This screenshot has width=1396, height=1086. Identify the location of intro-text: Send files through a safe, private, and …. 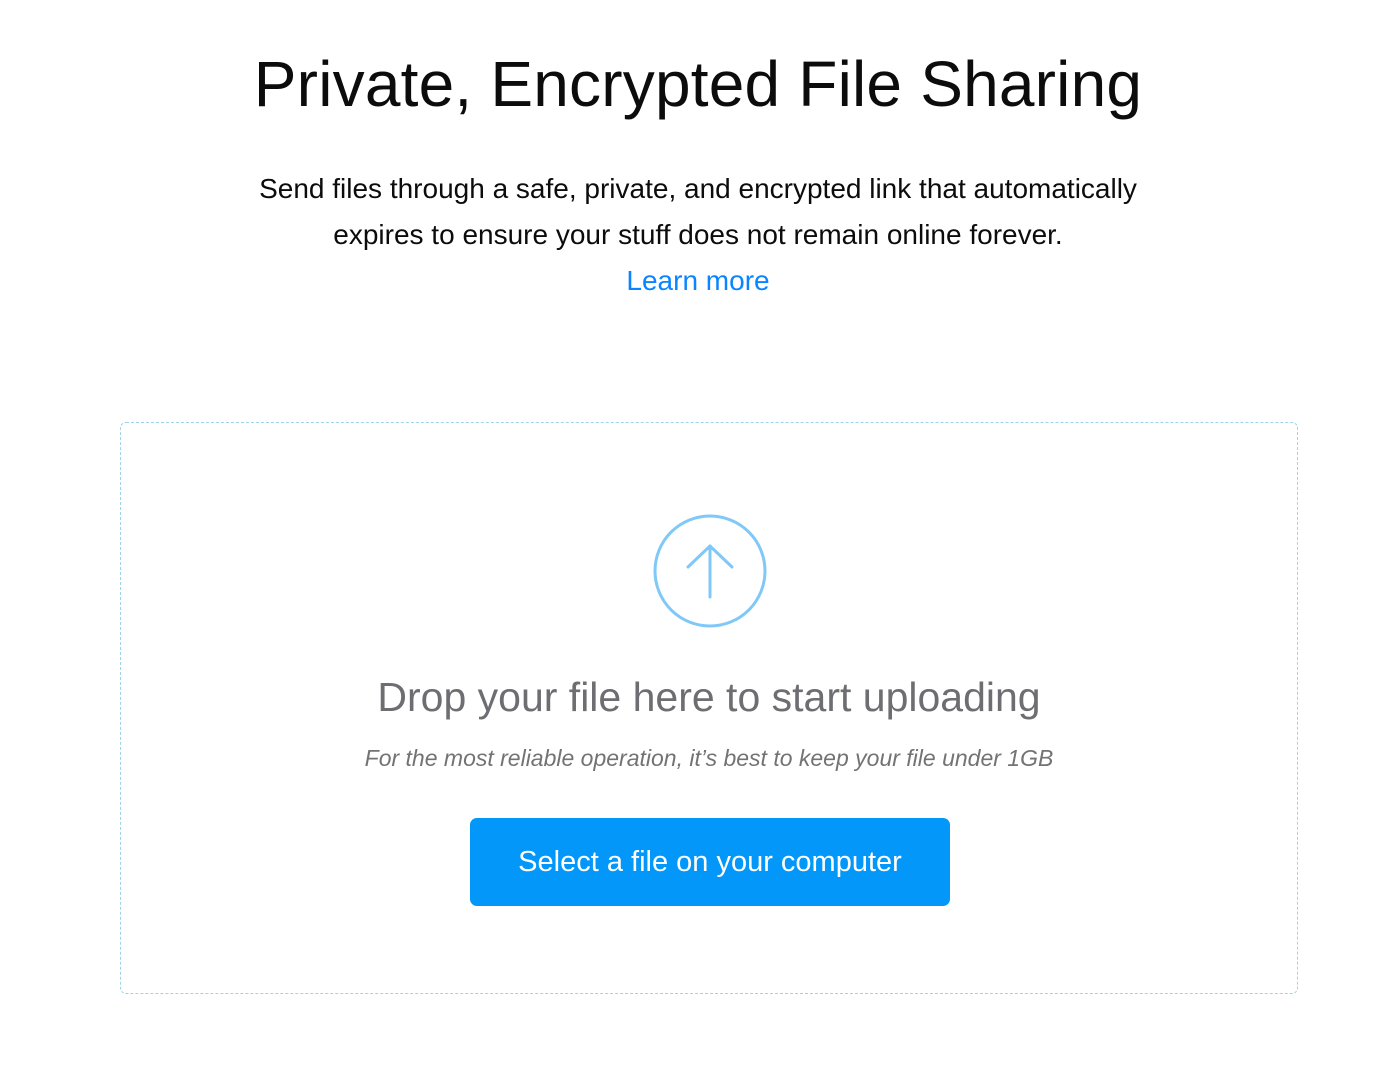
(698, 235).